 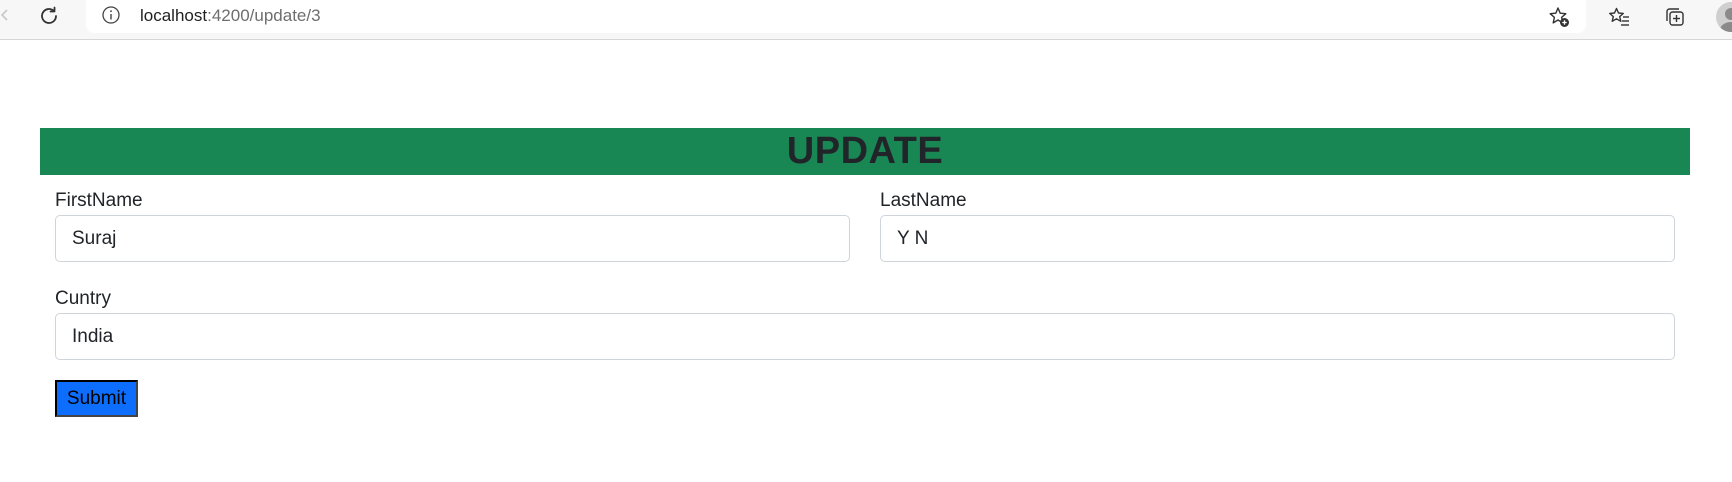 What do you see at coordinates (452, 238) in the screenshot?
I see `first-name-input` at bounding box center [452, 238].